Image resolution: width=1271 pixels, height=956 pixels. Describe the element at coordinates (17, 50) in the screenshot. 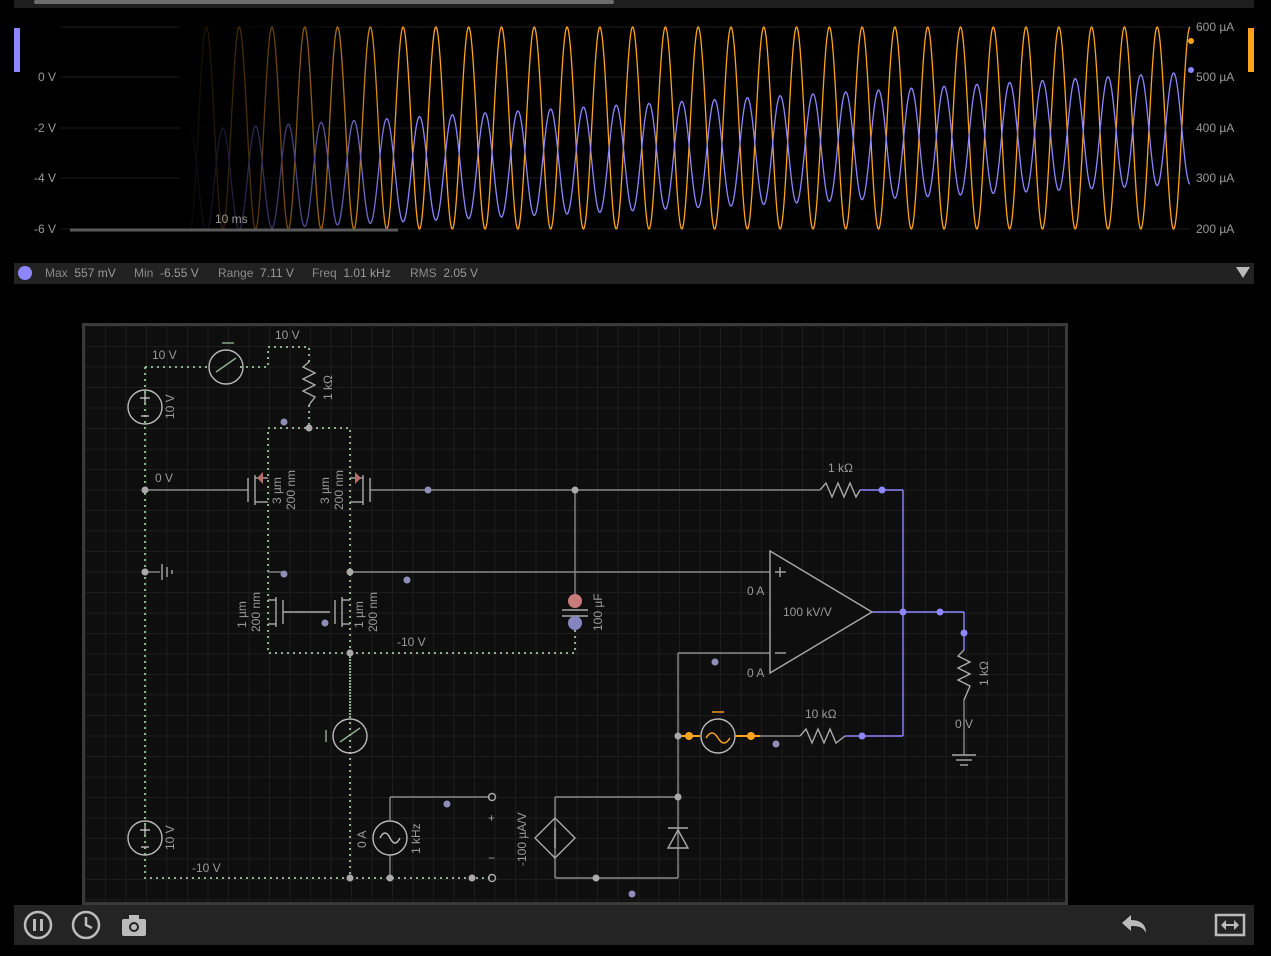

I see `voltage-channel-marker` at that location.